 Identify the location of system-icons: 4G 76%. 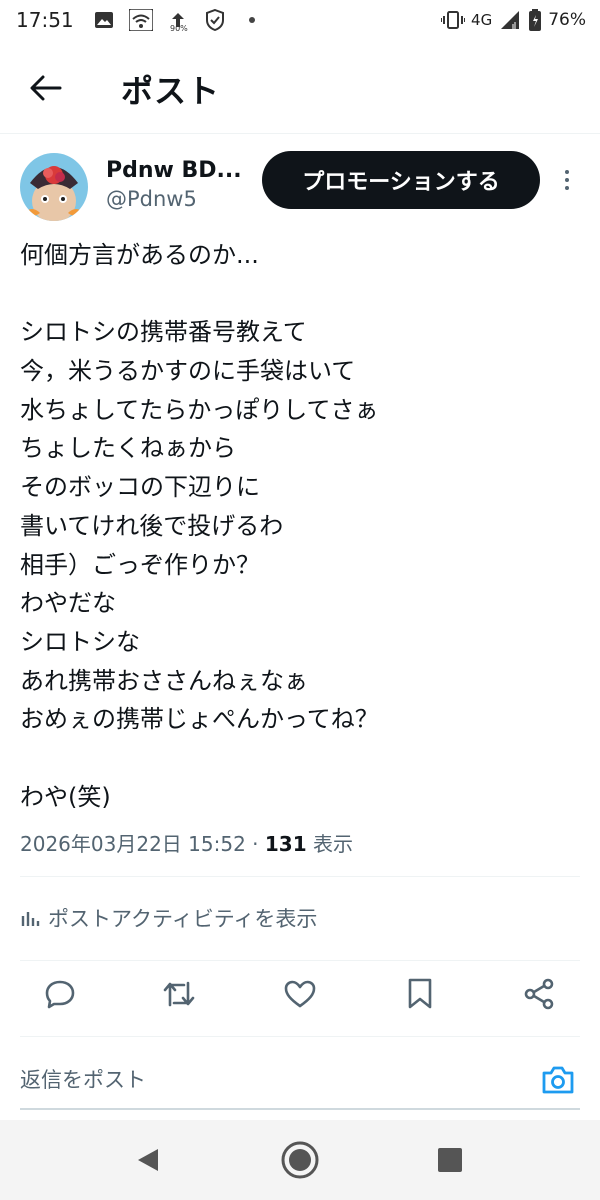
(513, 20).